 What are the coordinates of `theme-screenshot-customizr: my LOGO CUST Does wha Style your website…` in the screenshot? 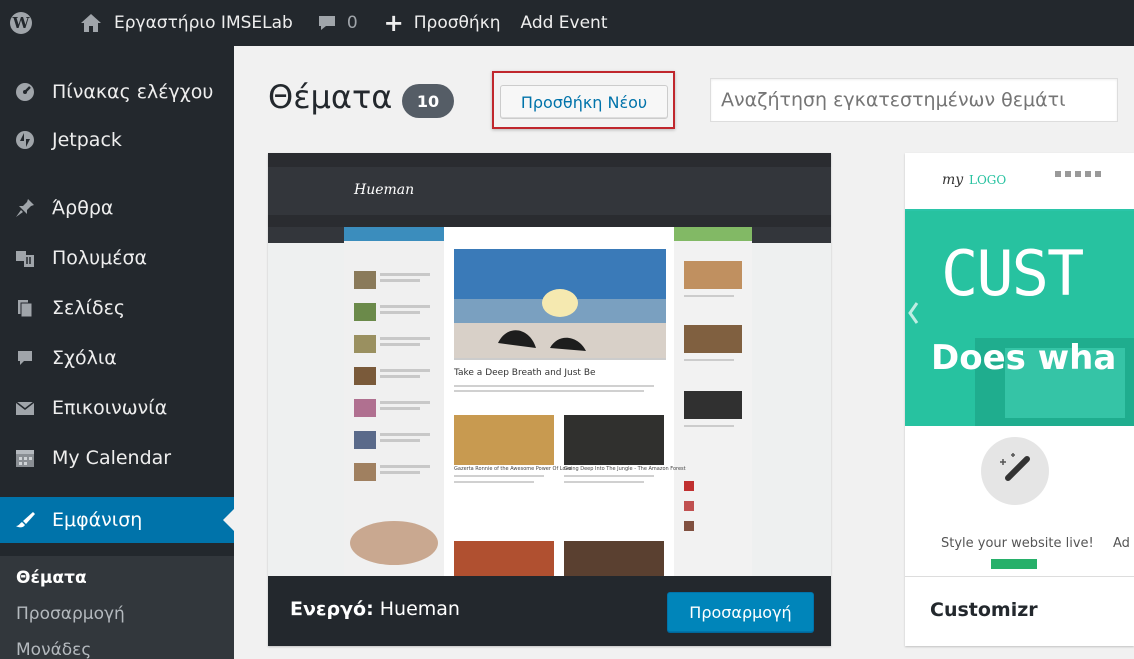 It's located at (1019, 364).